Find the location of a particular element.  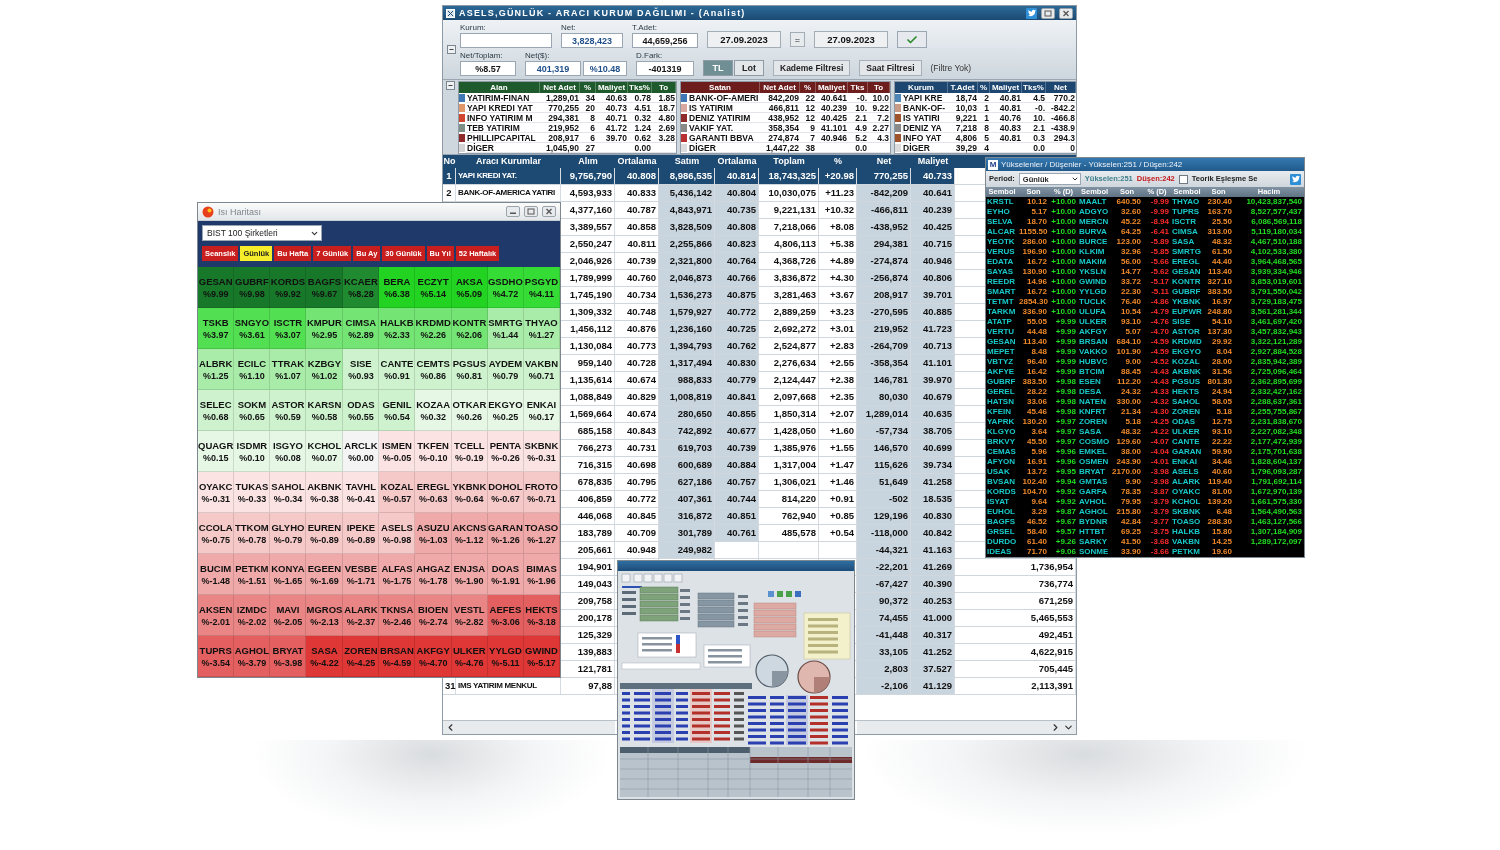

last-price: 28.22 is located at coordinates (1036, 392).